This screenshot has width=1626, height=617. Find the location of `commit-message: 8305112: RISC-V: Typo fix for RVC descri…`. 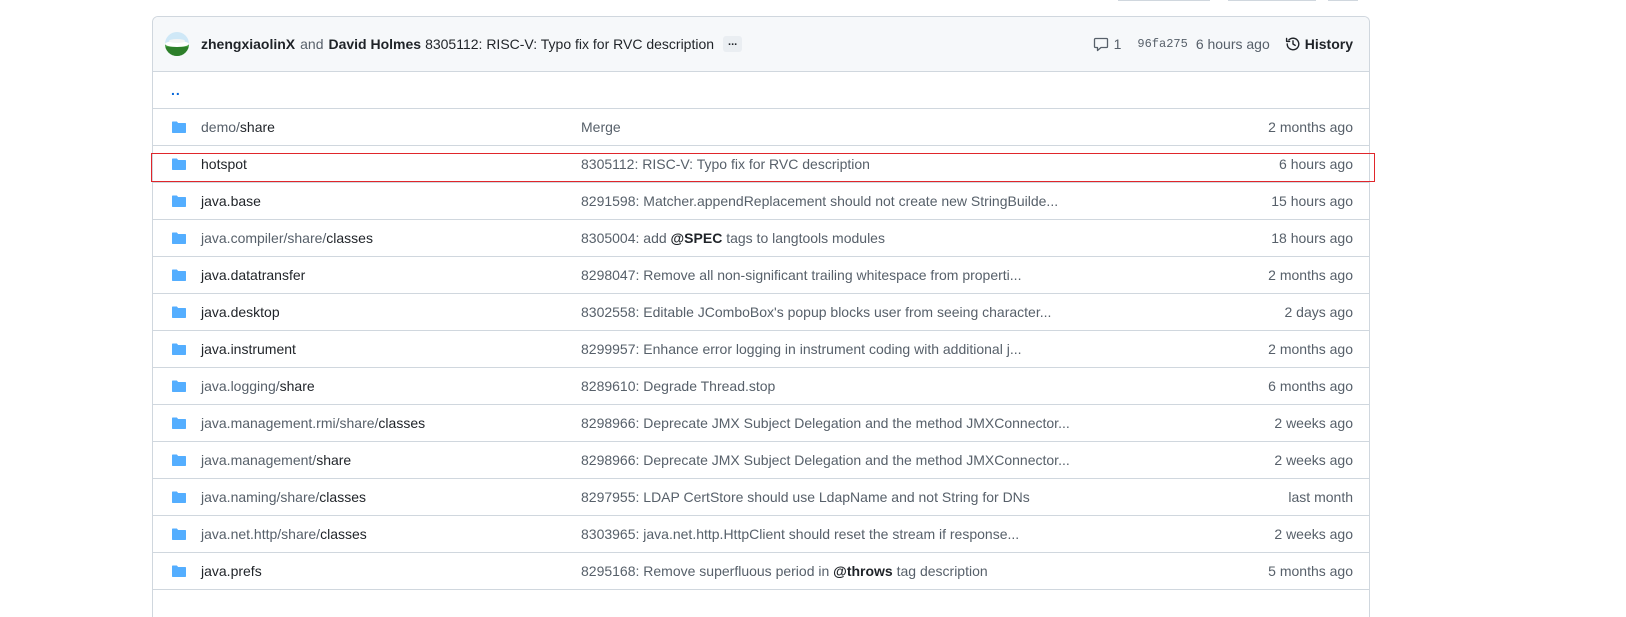

commit-message: 8305112: RISC-V: Typo fix for RVC descri… is located at coordinates (569, 44).